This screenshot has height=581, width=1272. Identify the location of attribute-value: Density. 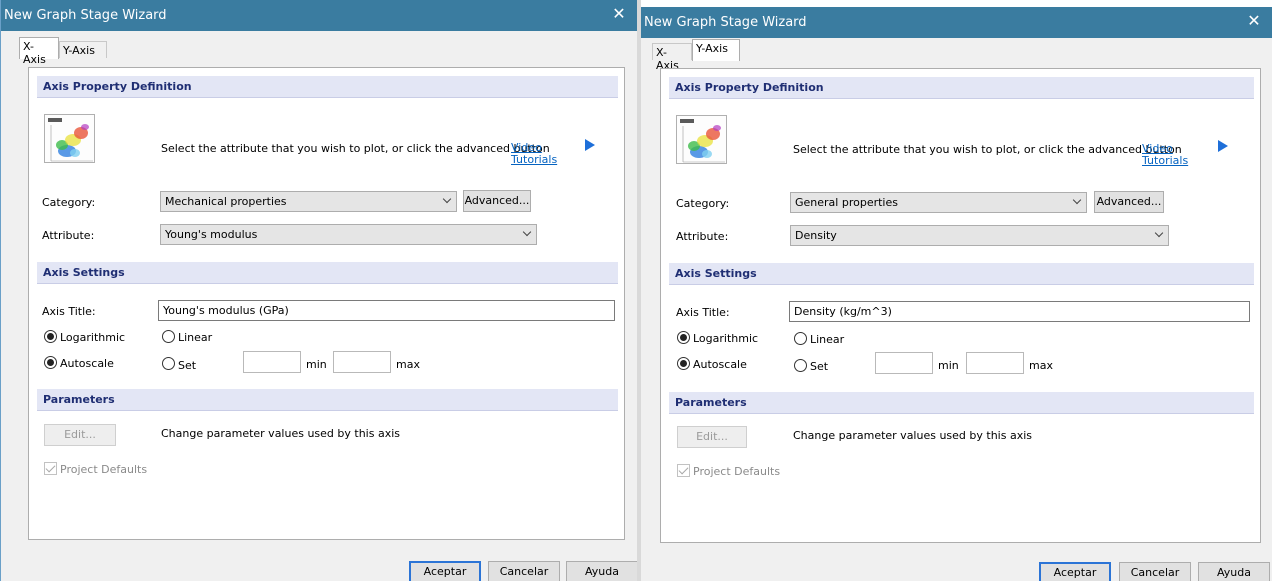
(816, 235).